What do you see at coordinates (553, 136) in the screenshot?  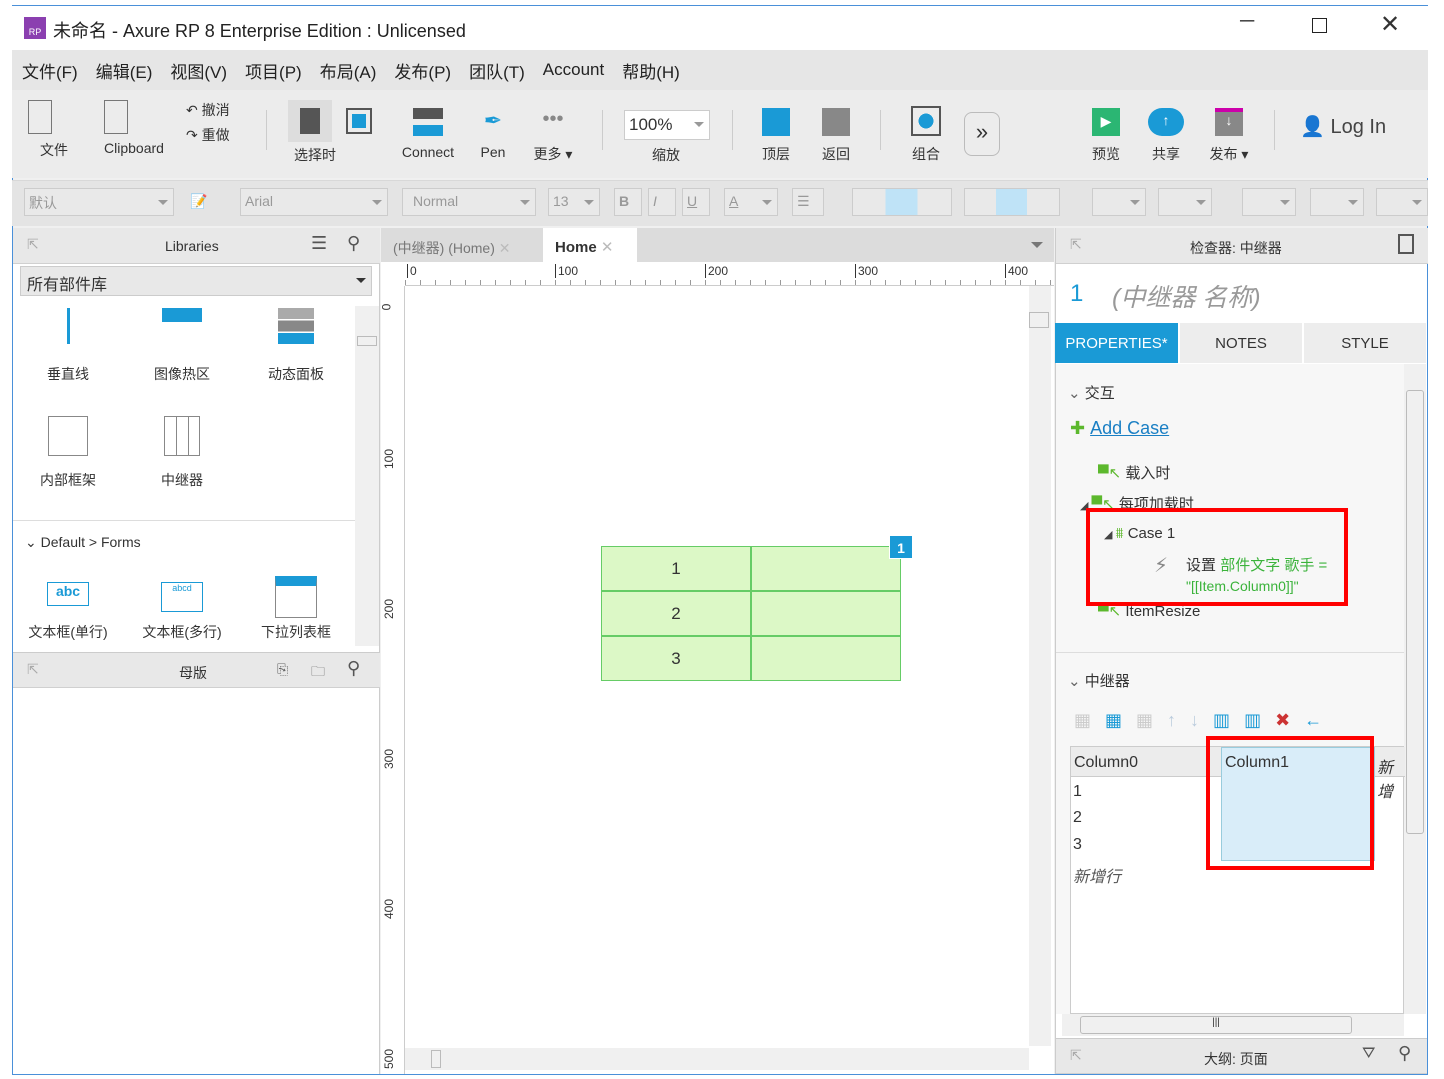 I see `more-button: ••• 更多 ▾` at bounding box center [553, 136].